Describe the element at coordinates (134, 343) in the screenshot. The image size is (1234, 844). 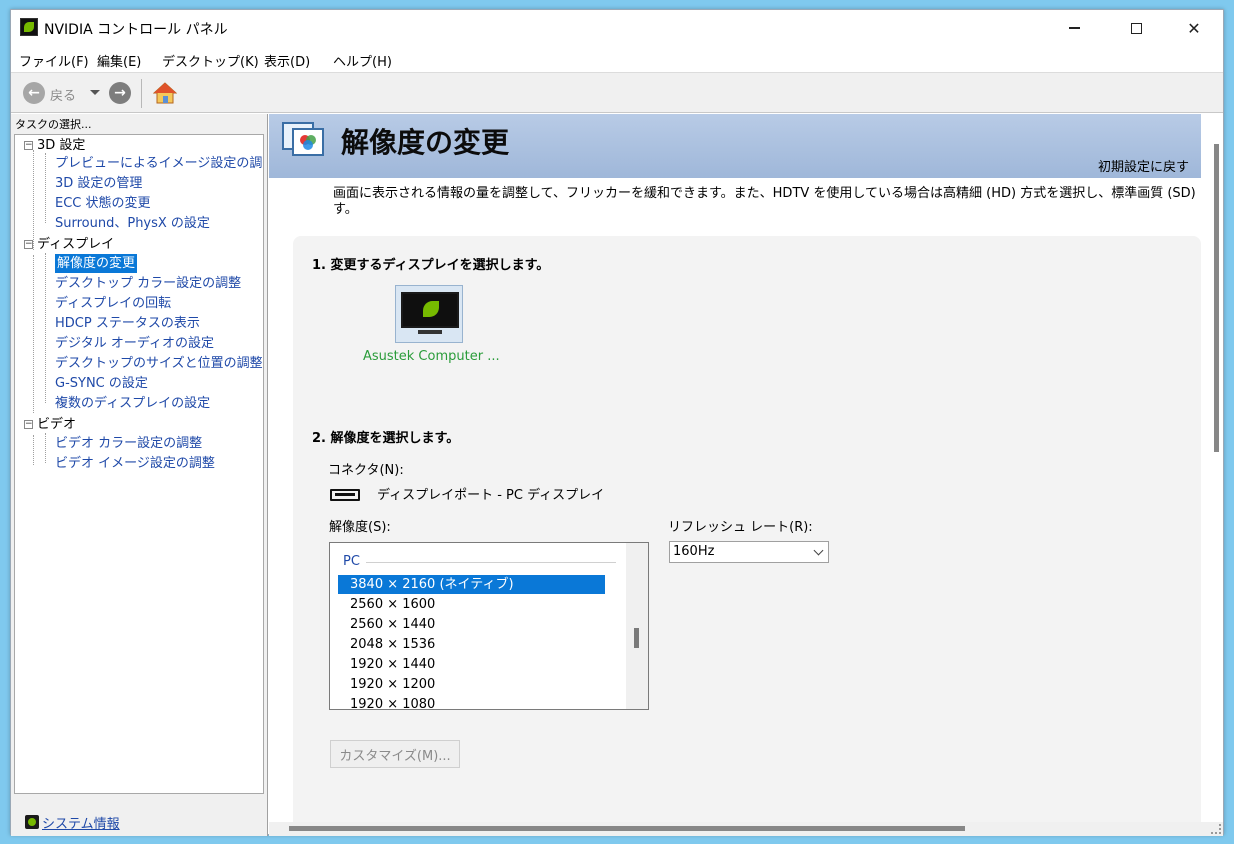
I see `tree-item-digital-audio: デジタル オーディオの設定` at that location.